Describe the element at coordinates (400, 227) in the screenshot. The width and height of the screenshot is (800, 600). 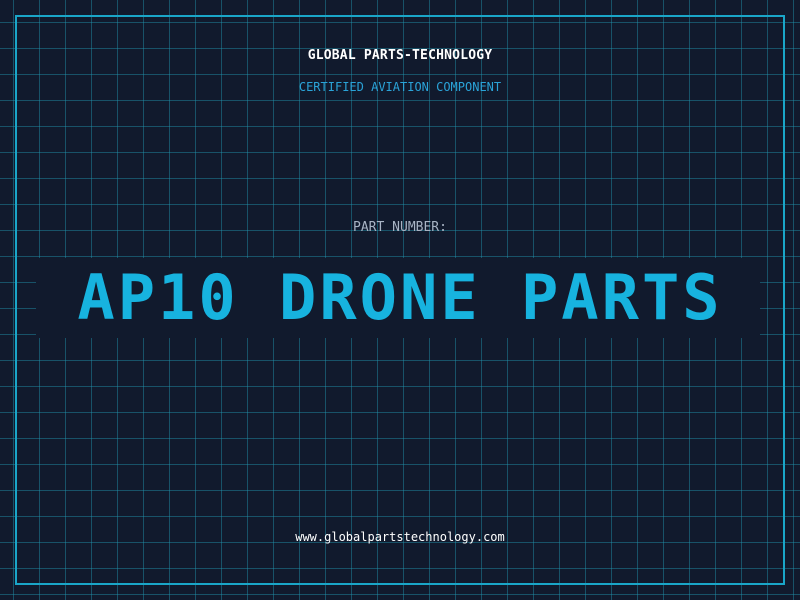
I see `part-number-label: PART NUMBER:` at that location.